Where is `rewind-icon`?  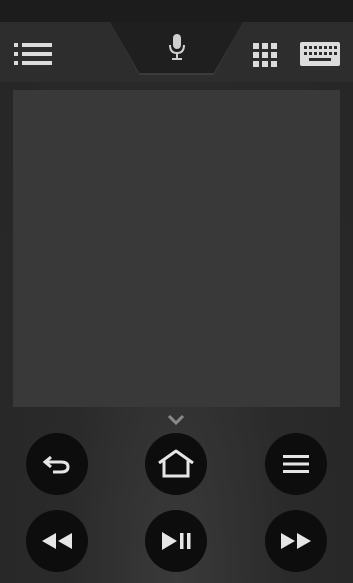
rewind-icon is located at coordinates (57, 541).